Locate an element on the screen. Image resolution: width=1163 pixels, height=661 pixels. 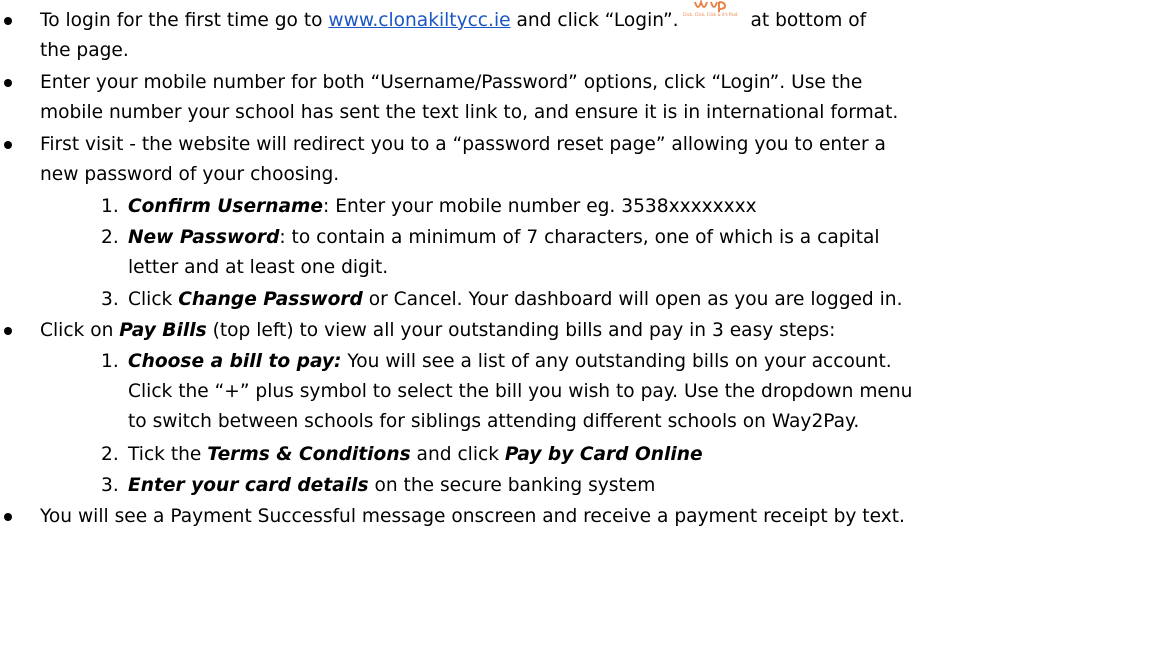
text: Tick the is located at coordinates (168, 454).